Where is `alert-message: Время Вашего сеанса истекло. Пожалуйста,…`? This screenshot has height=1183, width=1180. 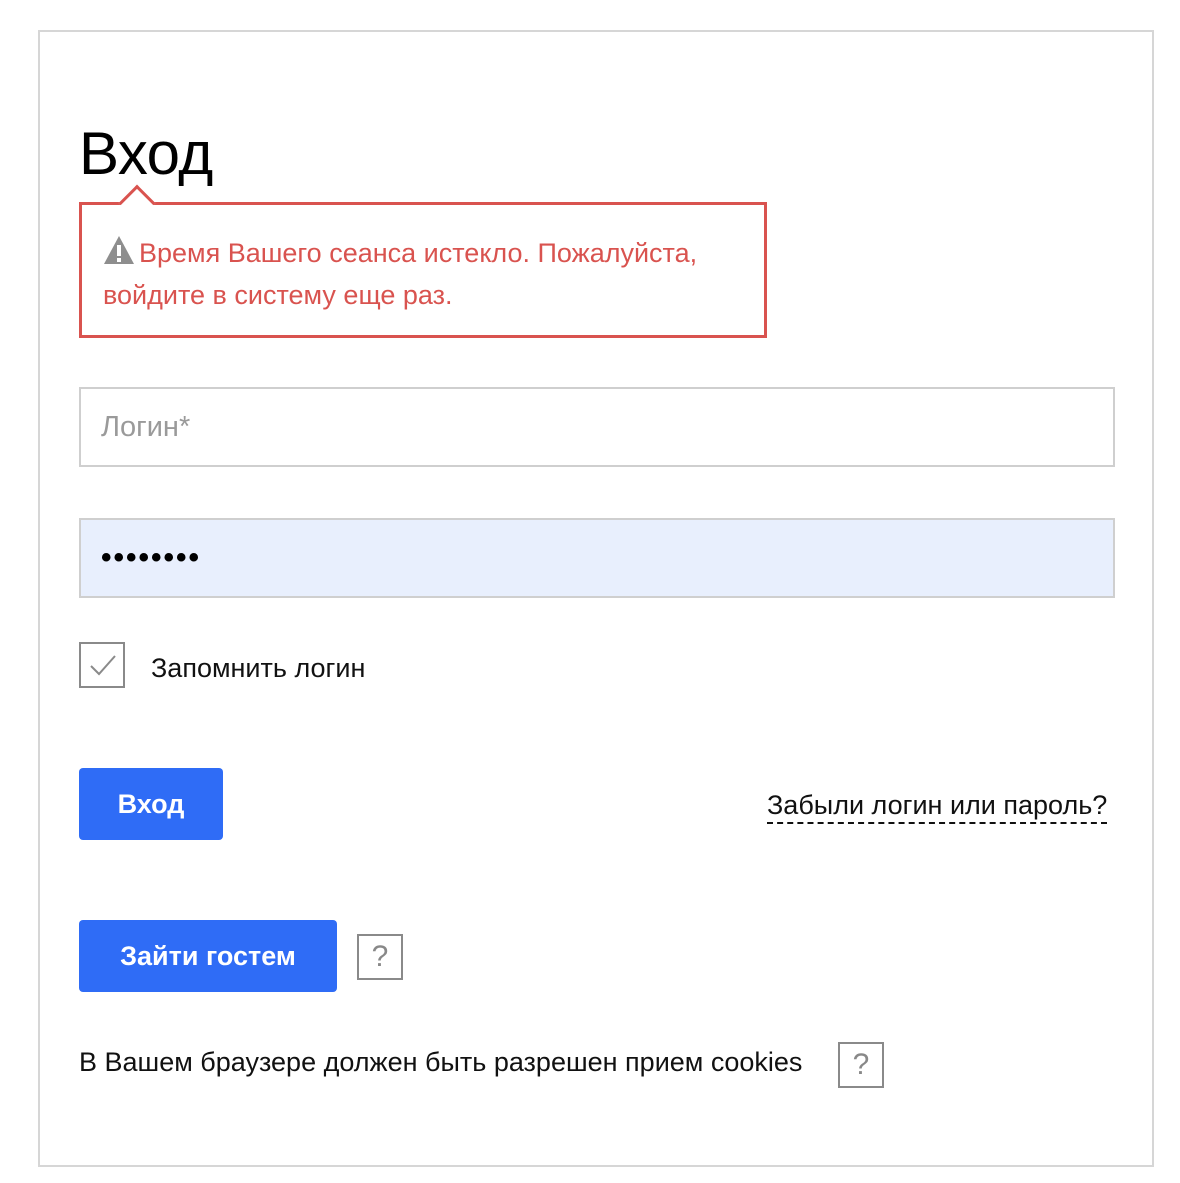 alert-message: Время Вашего сеанса истекло. Пожалуйста,… is located at coordinates (400, 274).